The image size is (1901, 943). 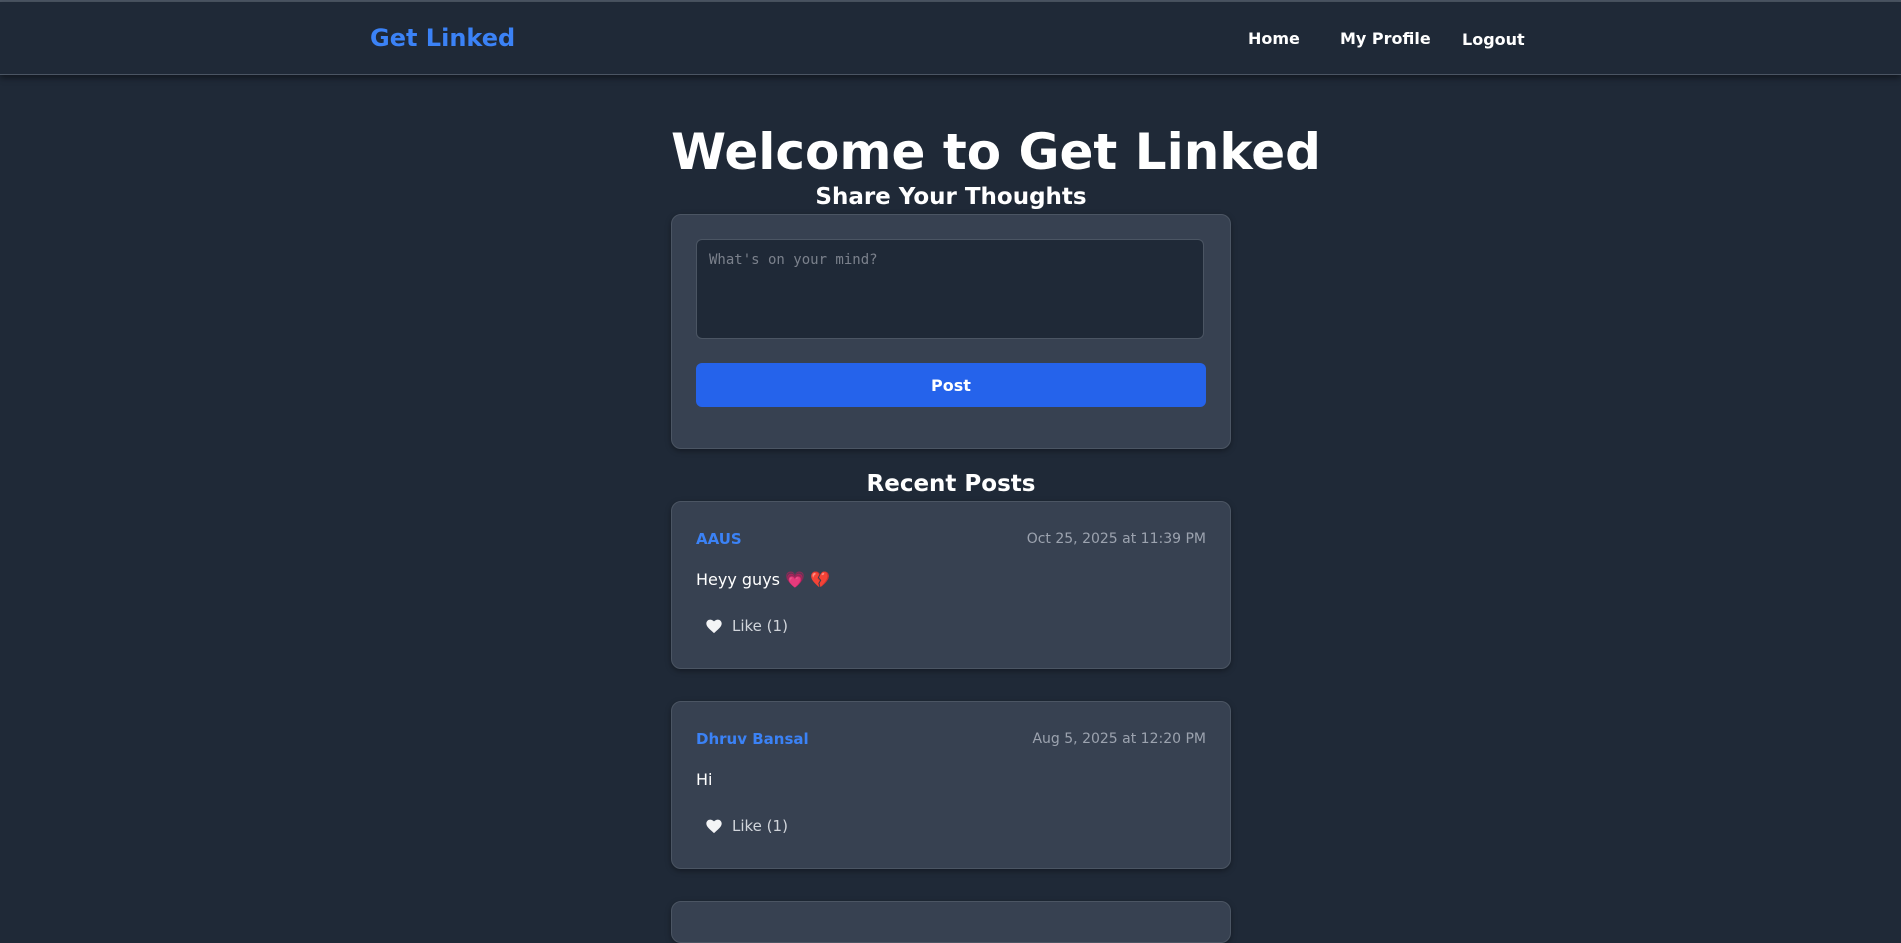 What do you see at coordinates (763, 579) in the screenshot?
I see `post-content: Heyy guys 💗 💔` at bounding box center [763, 579].